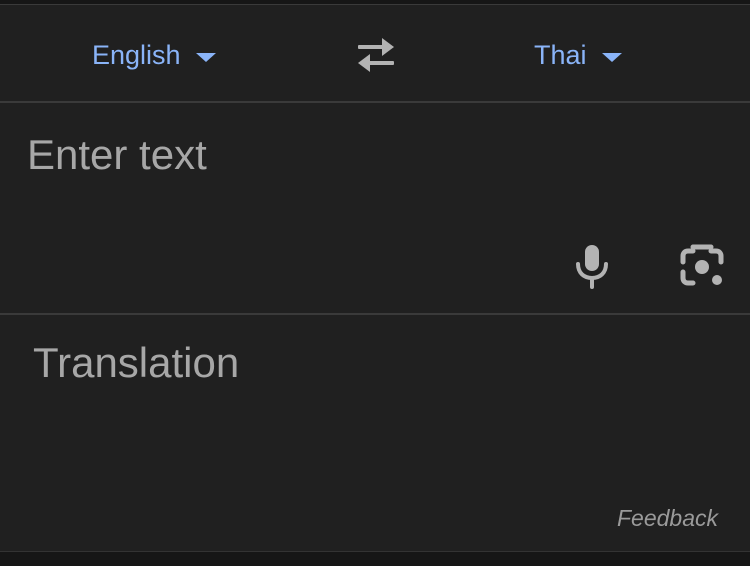 The image size is (750, 566). I want to click on source-language-selector: English, so click(154, 55).